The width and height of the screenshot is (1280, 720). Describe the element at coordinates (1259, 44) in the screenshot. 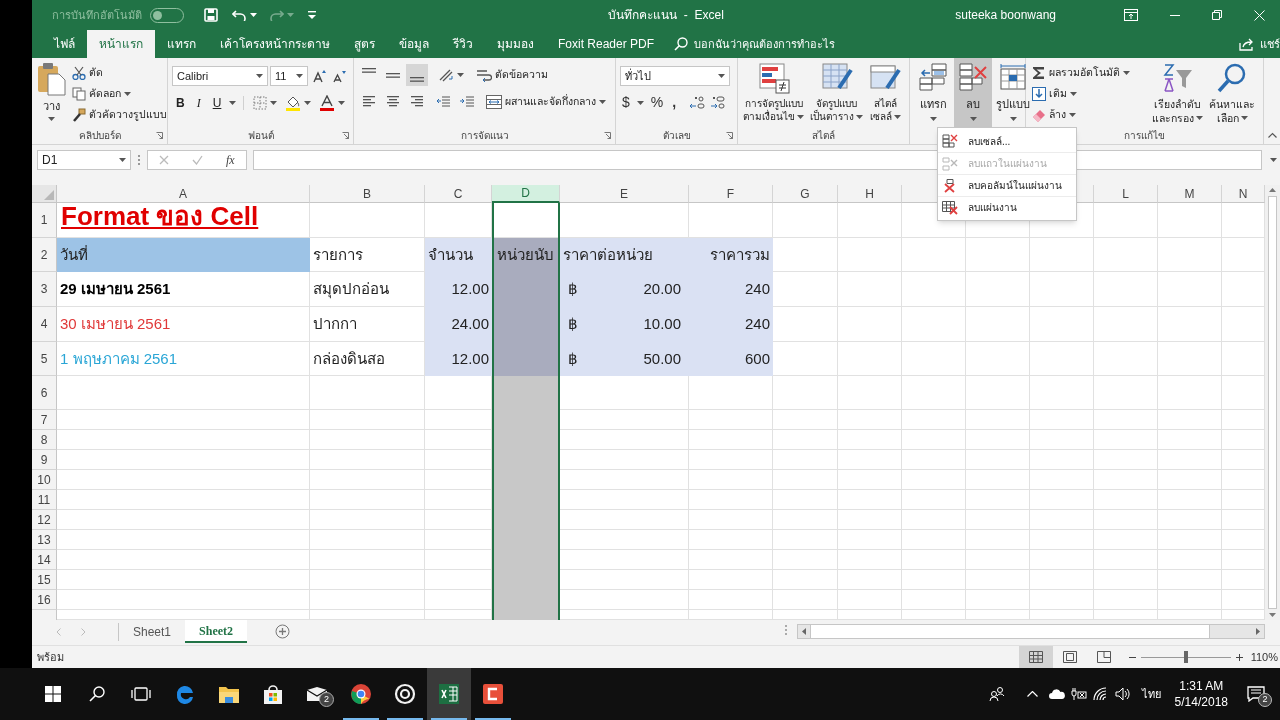

I see `share-button: แชร์` at that location.